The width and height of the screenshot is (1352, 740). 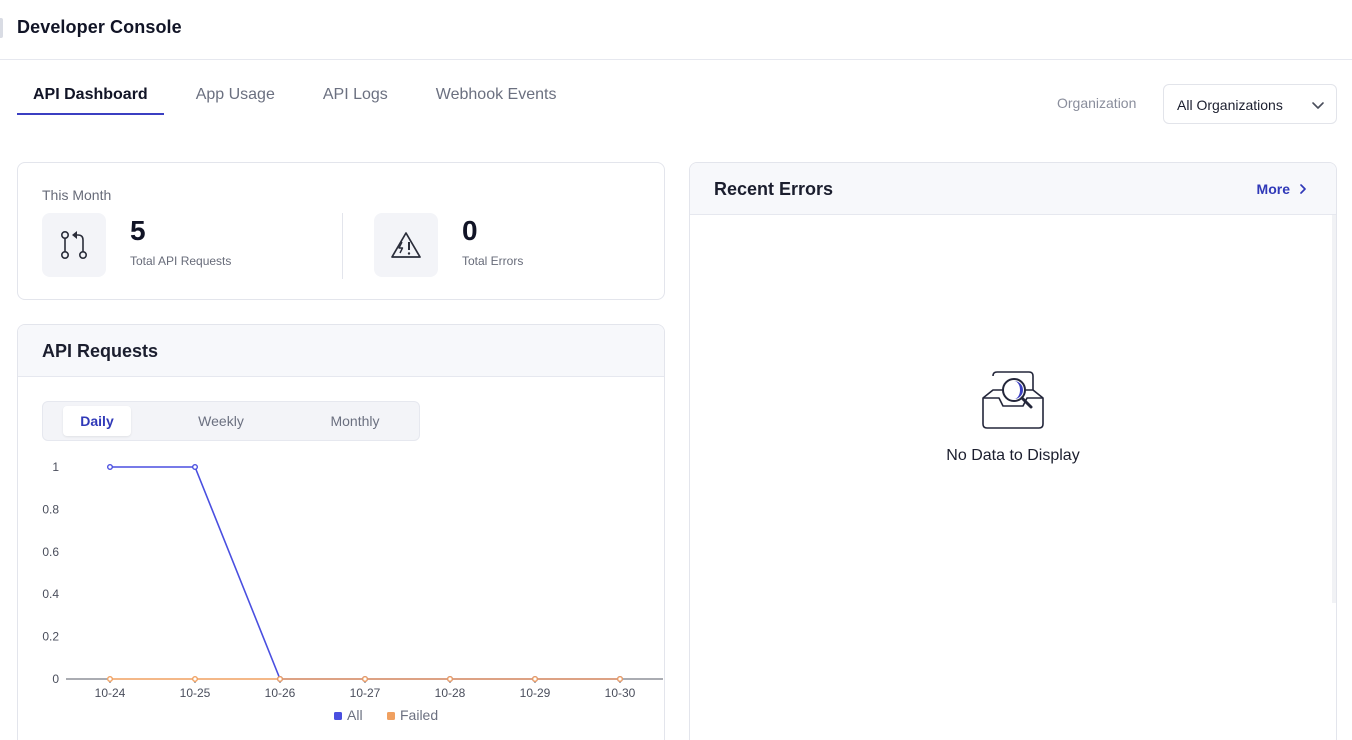 What do you see at coordinates (496, 97) in the screenshot?
I see `tab-webhook-events: Webhook Events` at bounding box center [496, 97].